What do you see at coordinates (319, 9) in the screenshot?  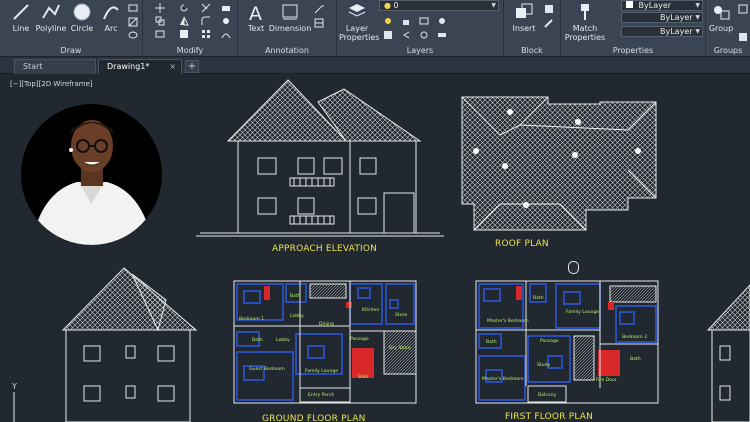 I see `leader-icon` at bounding box center [319, 9].